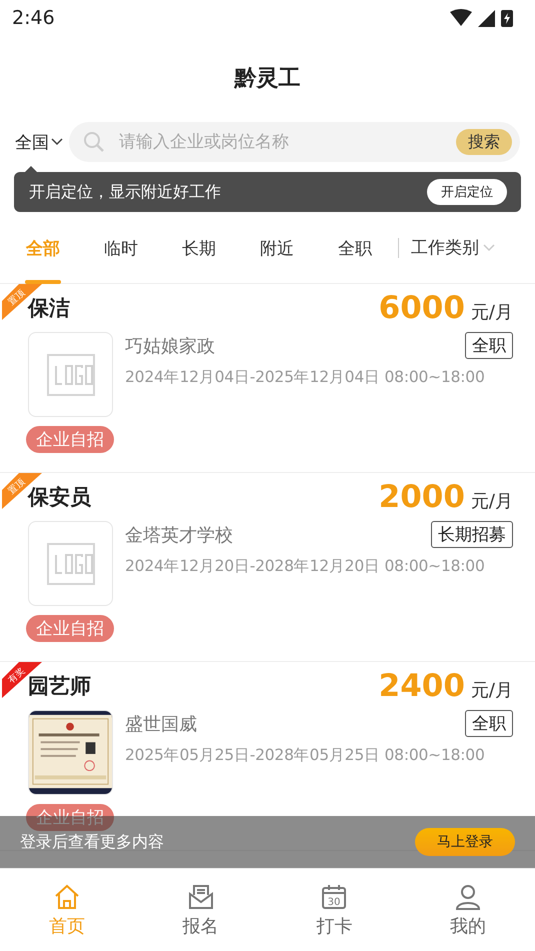  Describe the element at coordinates (33, 18) in the screenshot. I see `status-time: 2:46` at that location.